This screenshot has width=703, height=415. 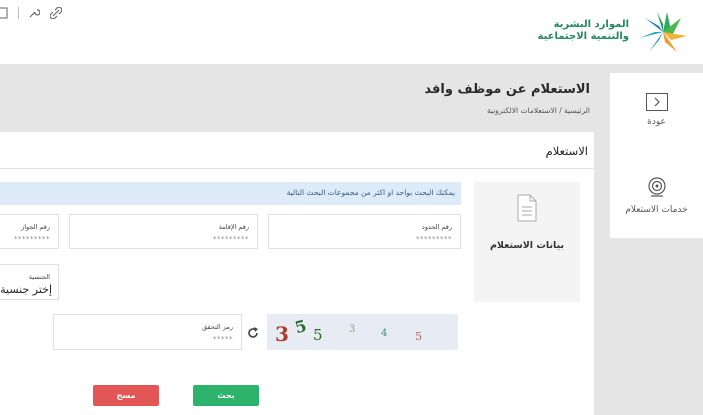 I want to click on wrench-icon, so click(x=34, y=13).